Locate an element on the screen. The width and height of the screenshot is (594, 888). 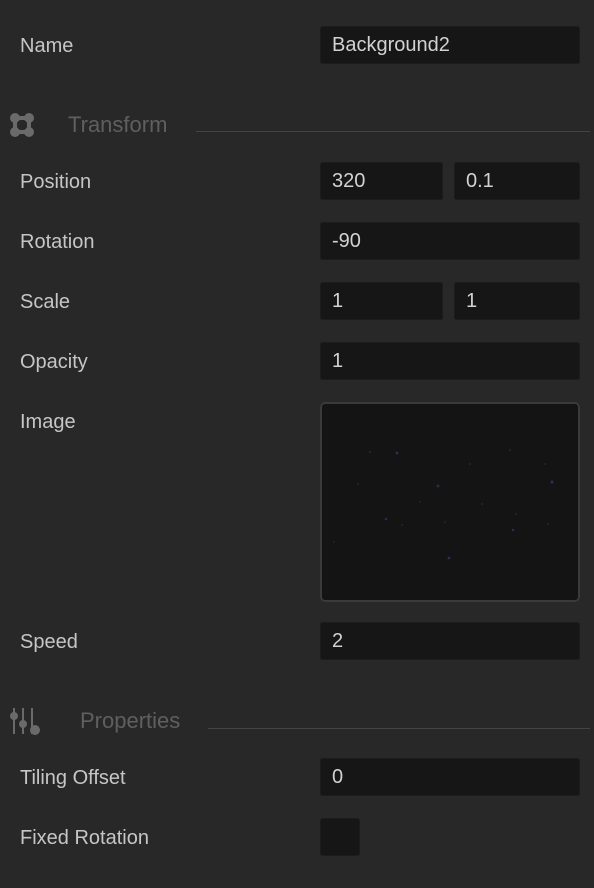
scale-y-input: 1 is located at coordinates (517, 301).